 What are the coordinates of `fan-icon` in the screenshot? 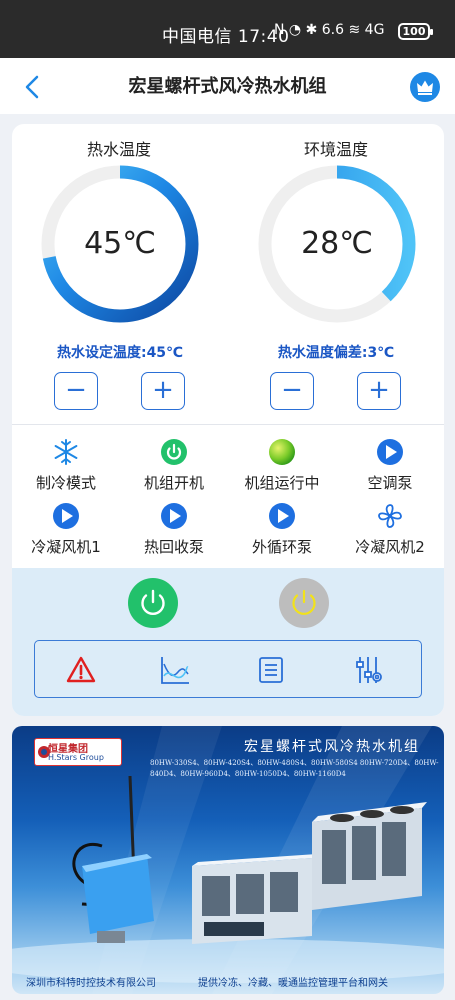 It's located at (390, 516).